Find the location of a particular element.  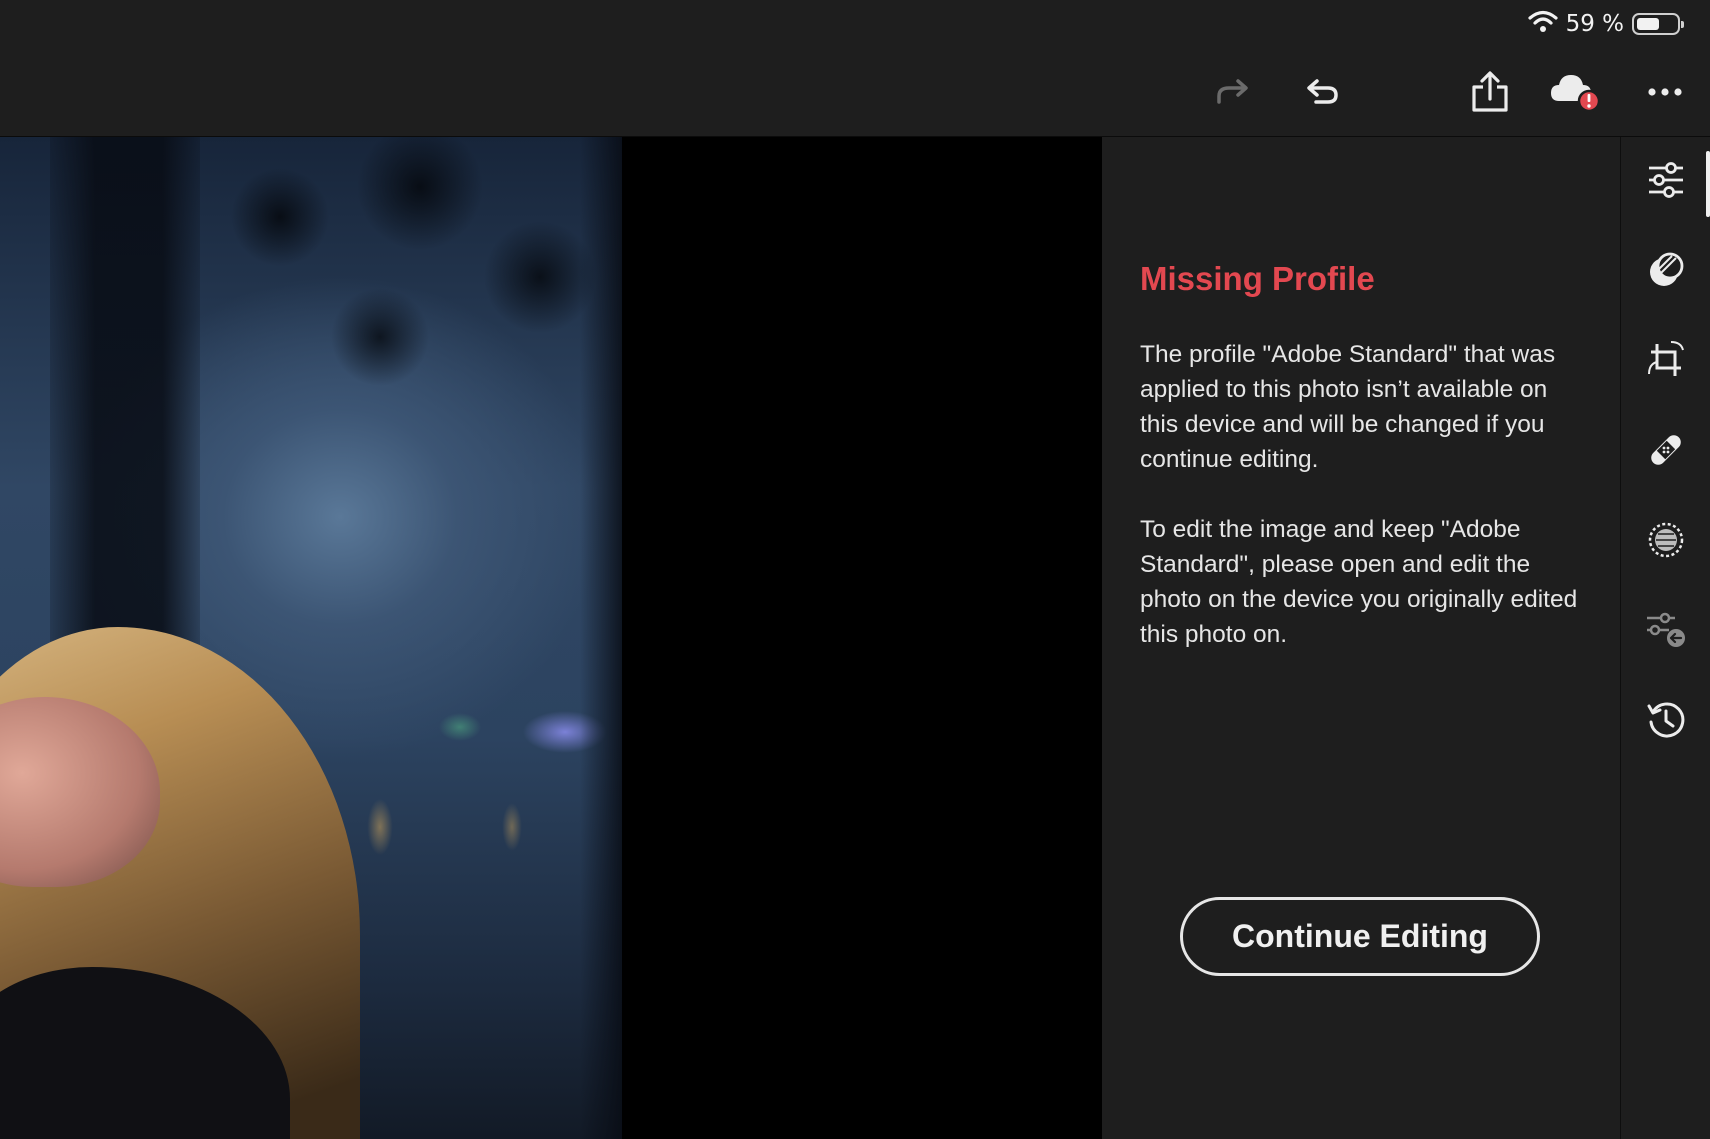

top-toolbar is located at coordinates (855, 92).